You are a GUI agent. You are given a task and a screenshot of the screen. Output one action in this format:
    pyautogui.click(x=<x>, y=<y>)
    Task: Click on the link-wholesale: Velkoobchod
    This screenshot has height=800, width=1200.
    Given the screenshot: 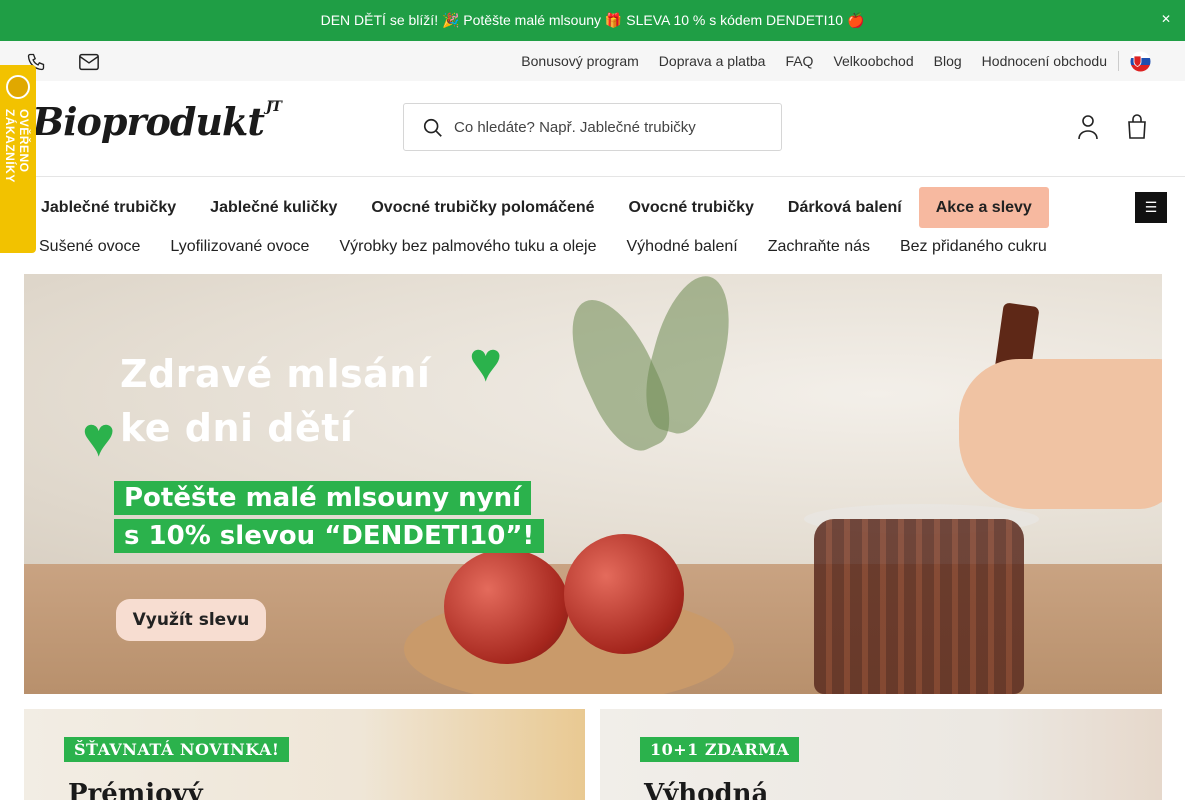 What is the action you would take?
    pyautogui.click(x=873, y=61)
    